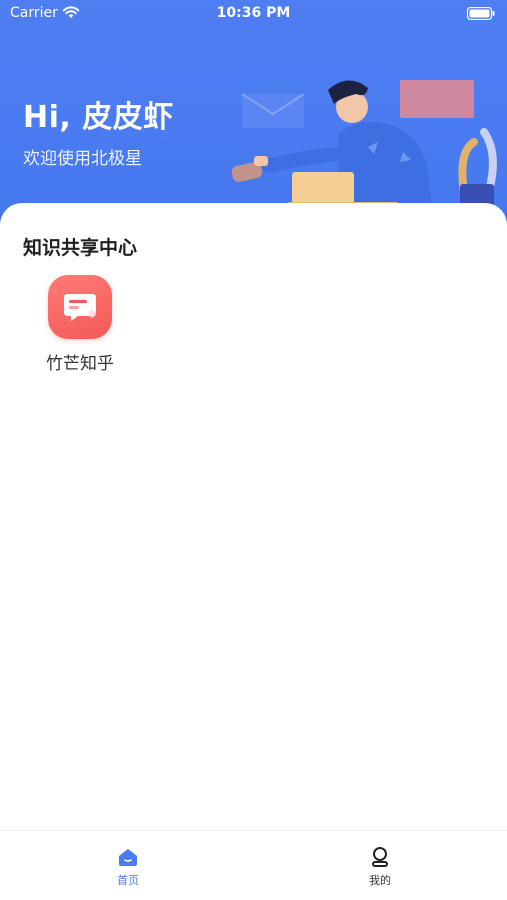 This screenshot has height=900, width=507. I want to click on bottom-tab-bar: 首页 我的, so click(253, 865).